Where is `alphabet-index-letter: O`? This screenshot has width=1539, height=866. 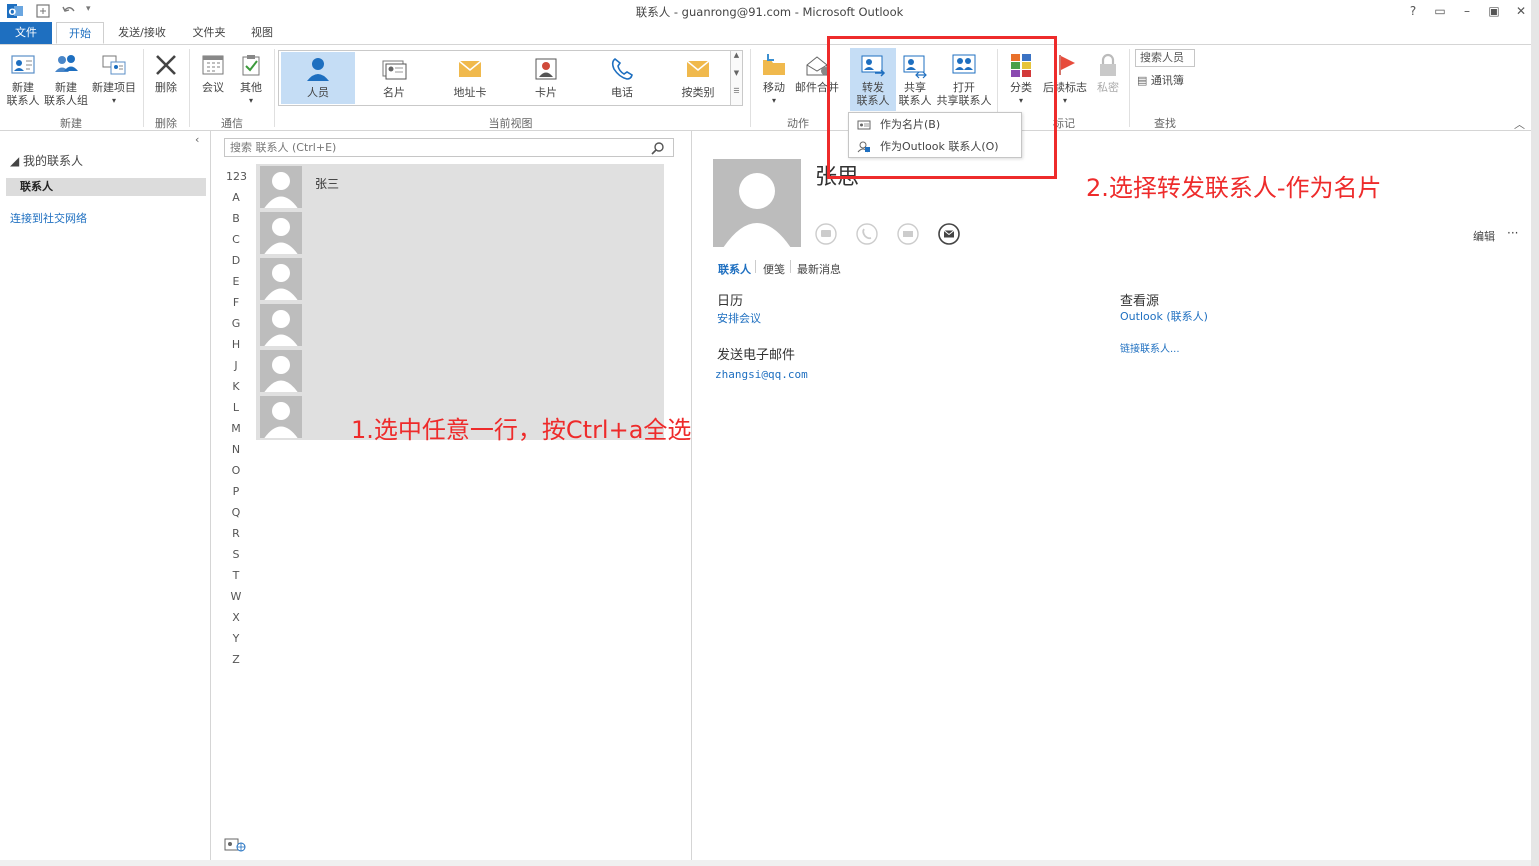 alphabet-index-letter: O is located at coordinates (236, 470).